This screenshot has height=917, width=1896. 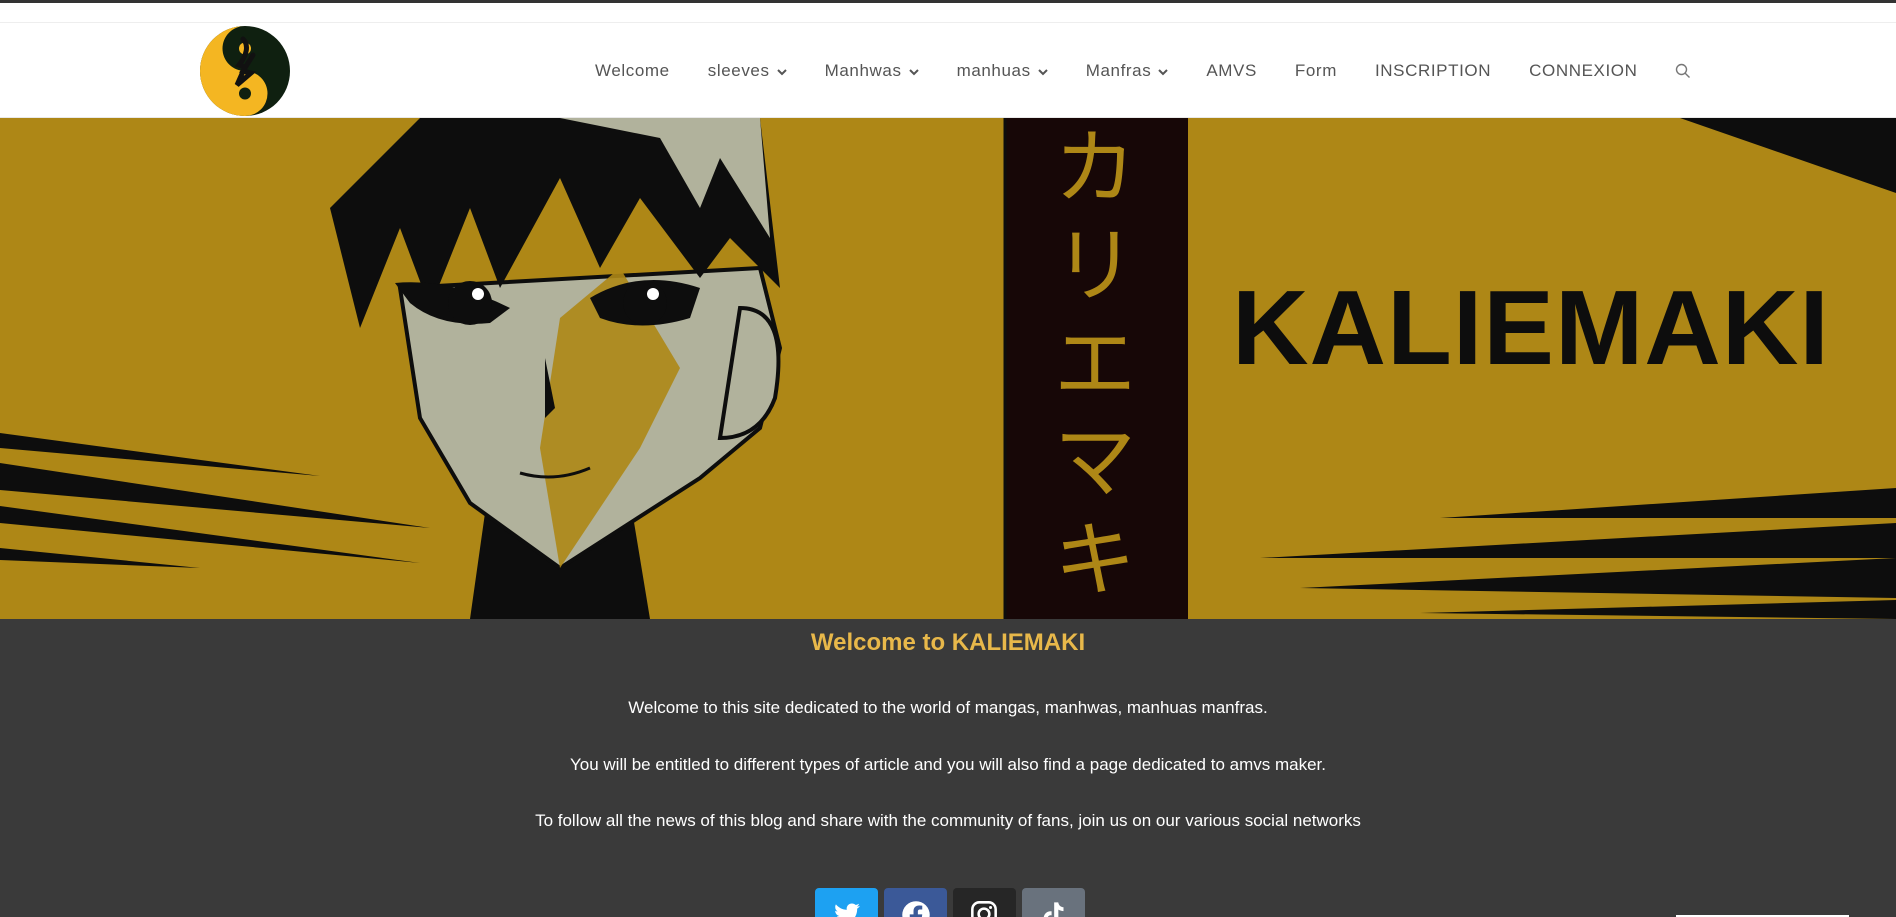 I want to click on nav-item-amvs: AMVS, so click(x=1231, y=71).